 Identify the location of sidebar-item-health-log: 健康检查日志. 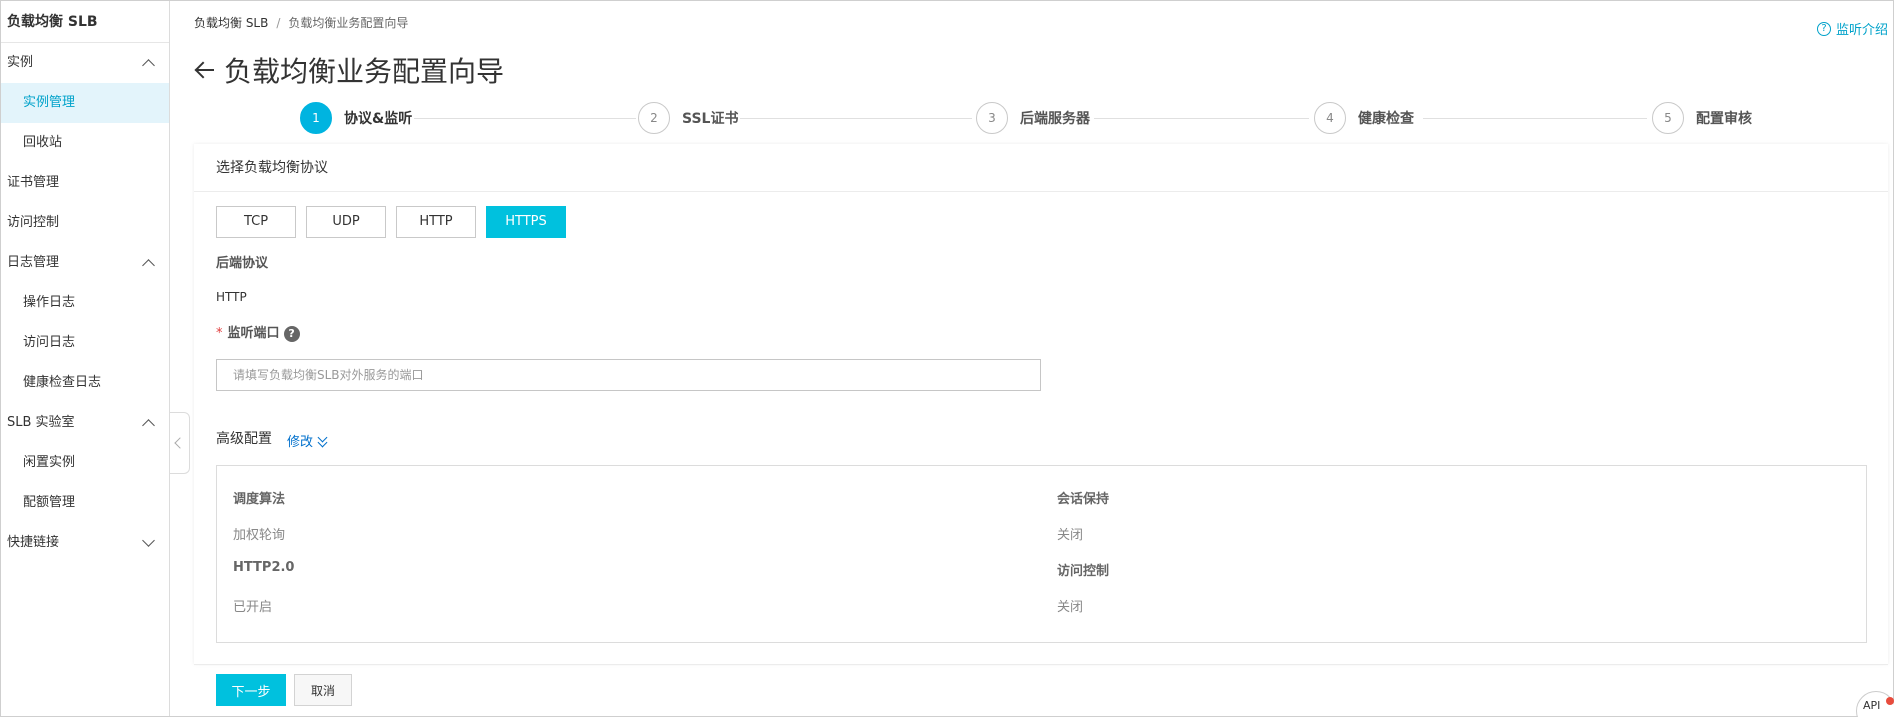
(85, 383).